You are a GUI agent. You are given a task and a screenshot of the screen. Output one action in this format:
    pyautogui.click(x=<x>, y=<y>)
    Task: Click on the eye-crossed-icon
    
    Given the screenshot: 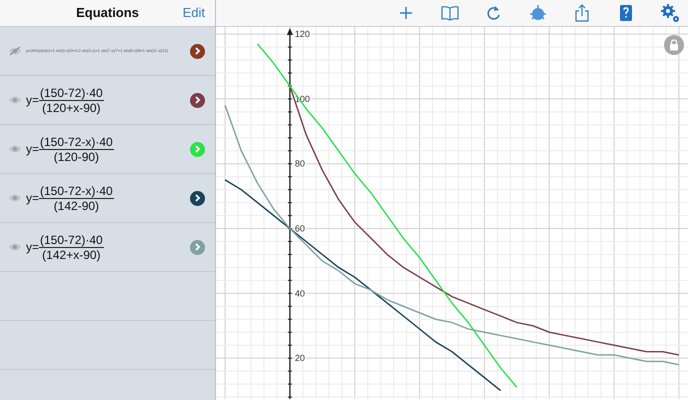 What is the action you would take?
    pyautogui.click(x=15, y=51)
    